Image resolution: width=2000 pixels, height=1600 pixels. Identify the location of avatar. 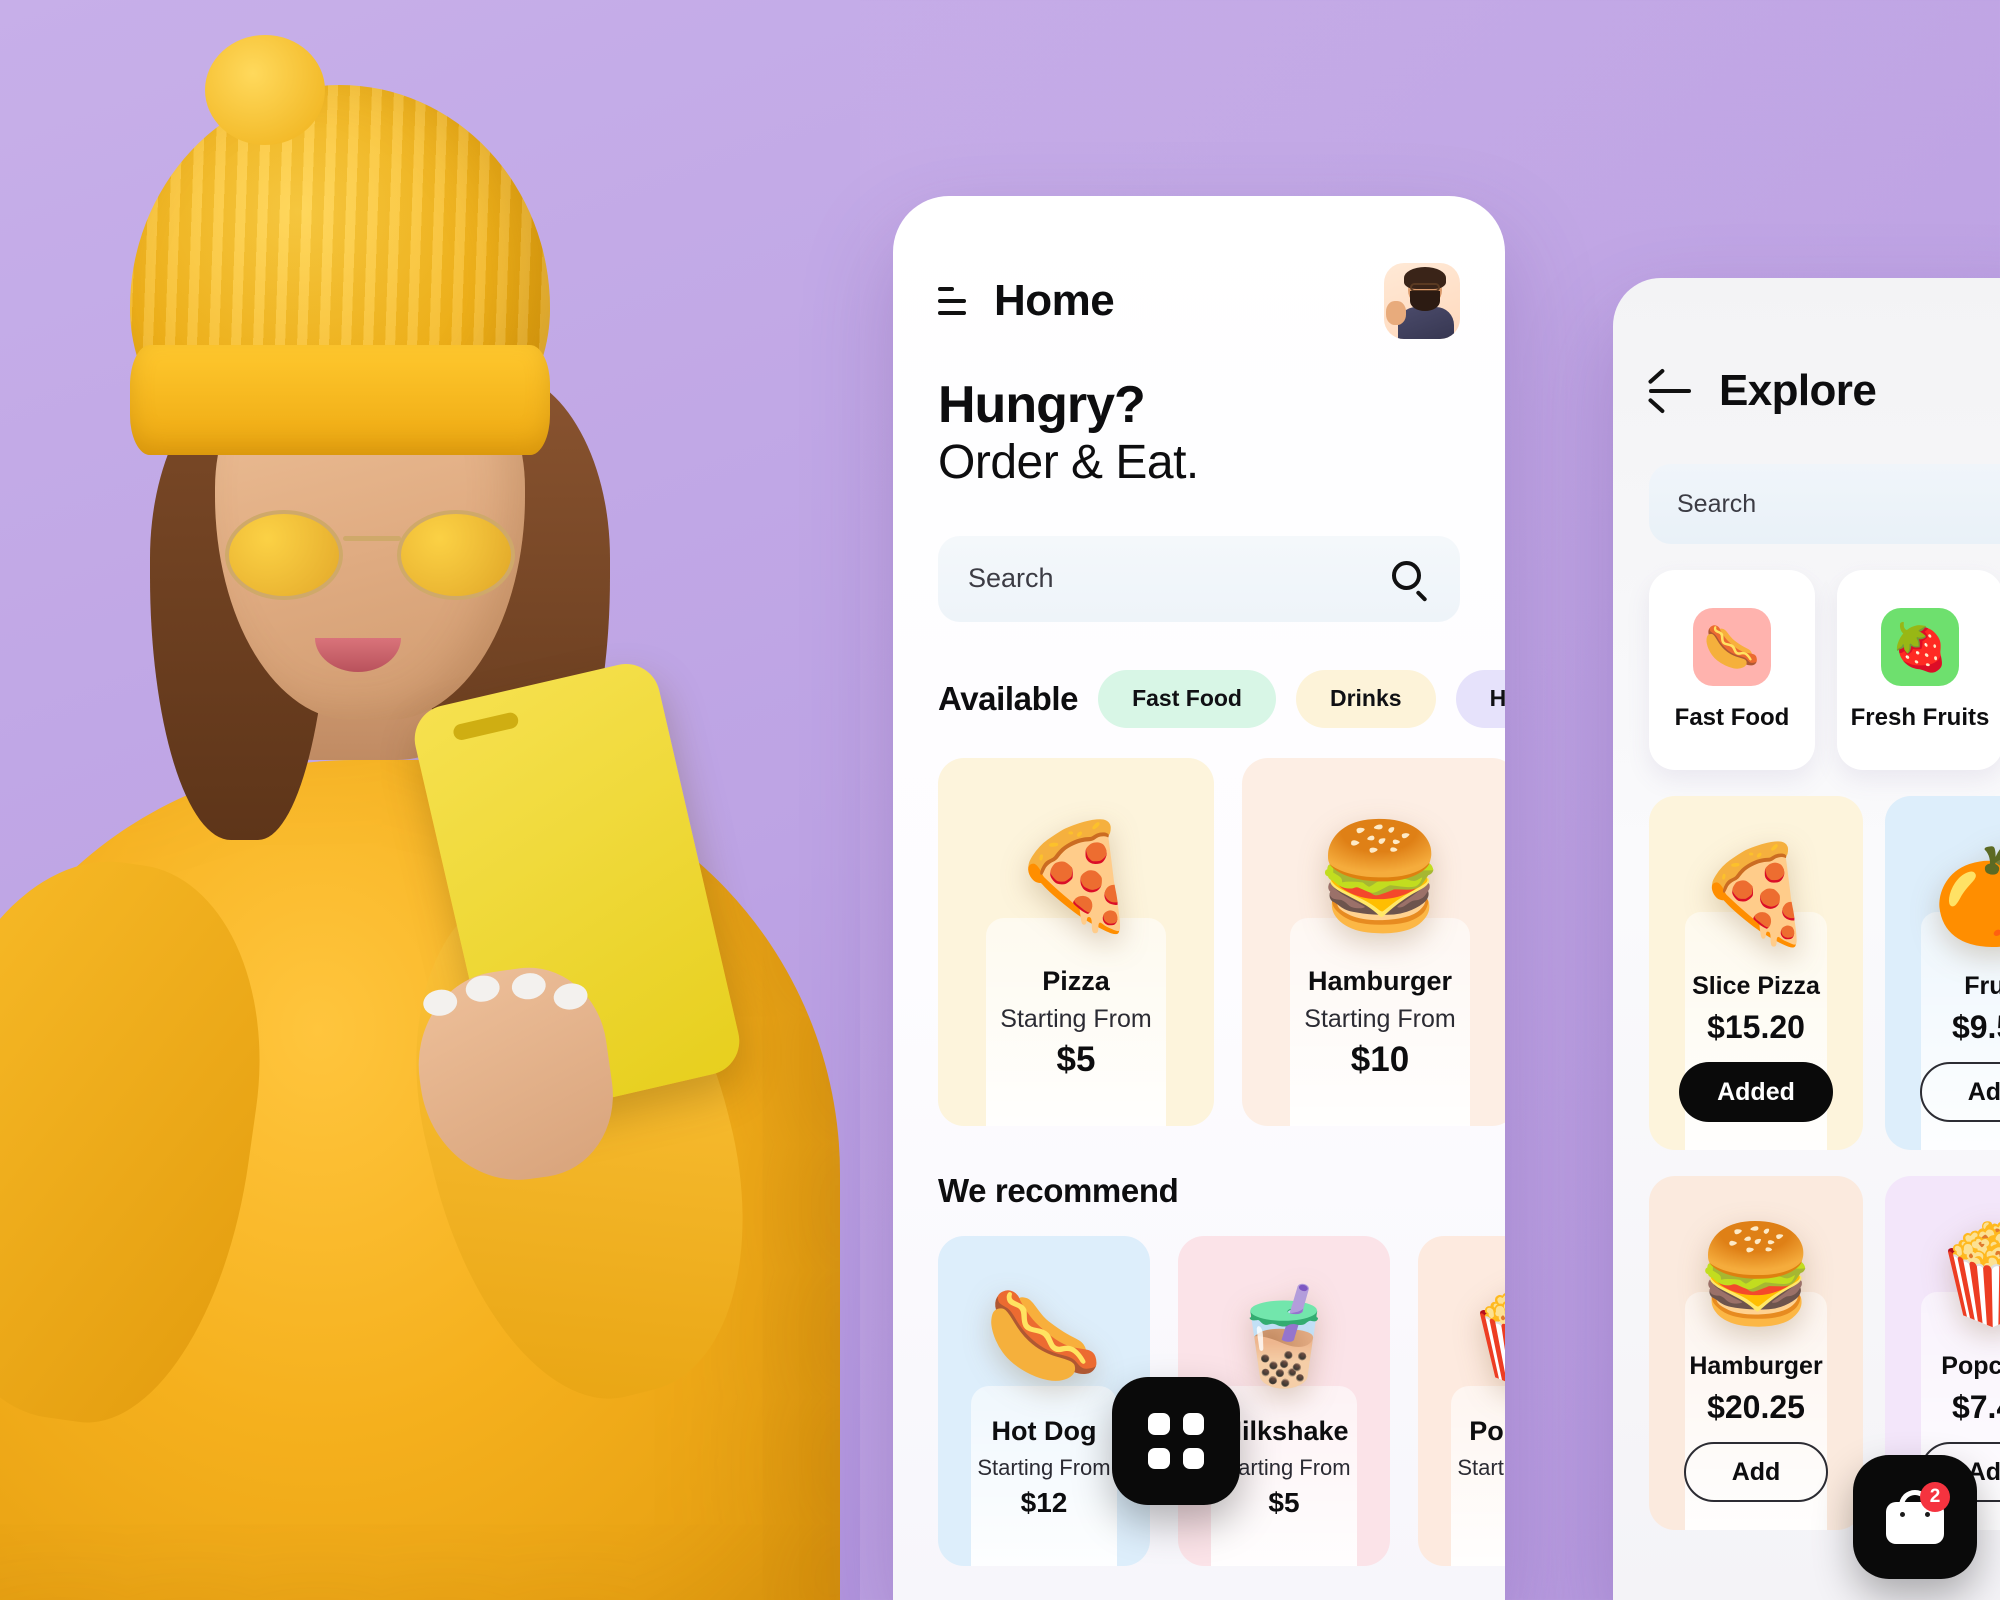
(1422, 301).